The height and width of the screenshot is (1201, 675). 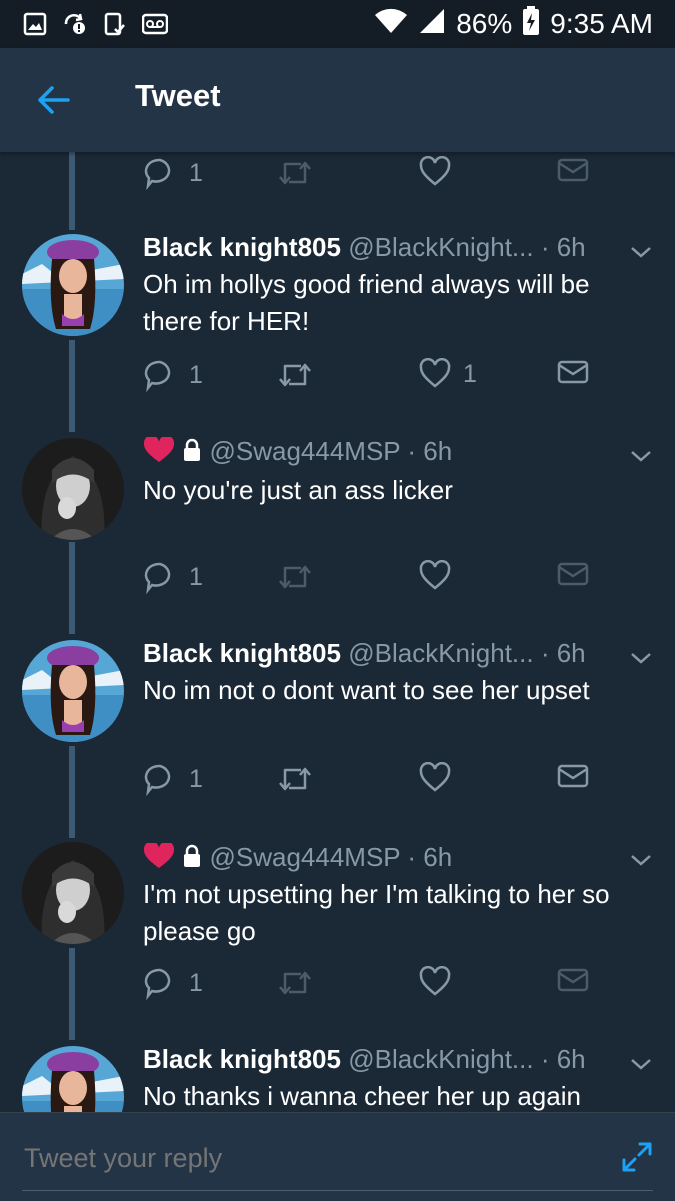 I want to click on tweet-text: No im not o dont want to see her upset, so click(x=366, y=690).